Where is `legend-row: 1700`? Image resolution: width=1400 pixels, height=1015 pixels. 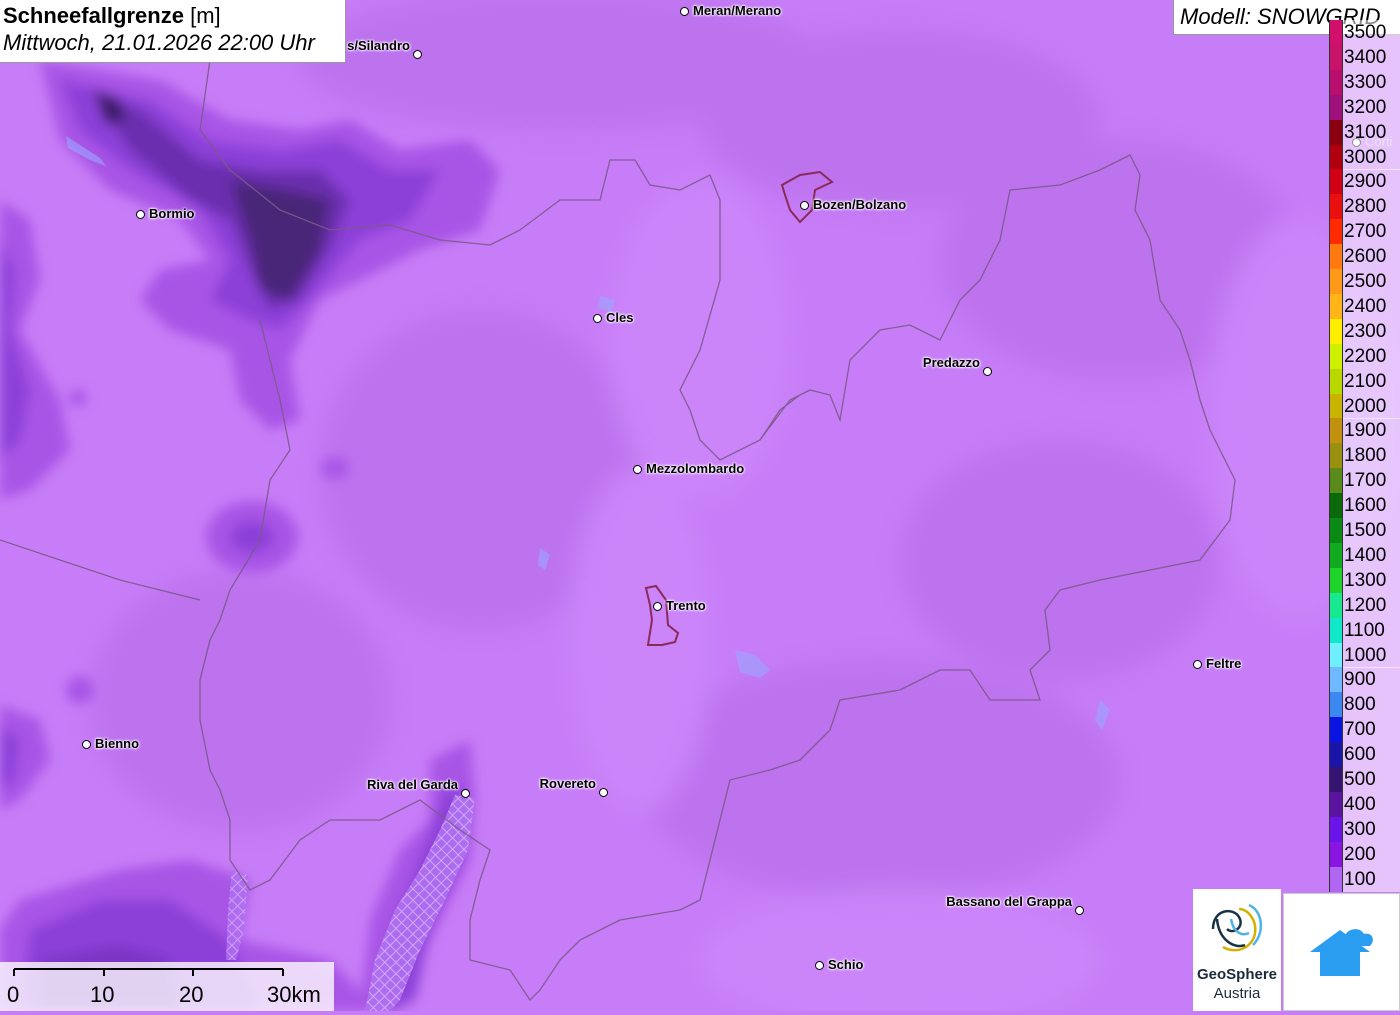 legend-row: 1700 is located at coordinates (1364, 481).